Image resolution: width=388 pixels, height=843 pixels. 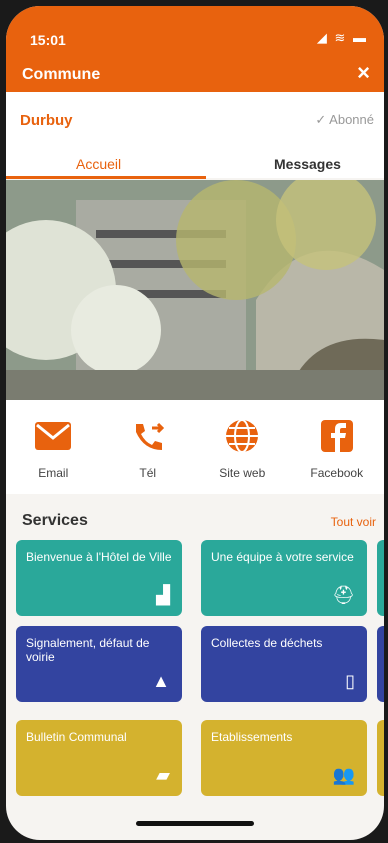 I want to click on service-card-hotel-de-ville: Bienvenue à l'Hôtel de Ville ▟, so click(x=99, y=578).